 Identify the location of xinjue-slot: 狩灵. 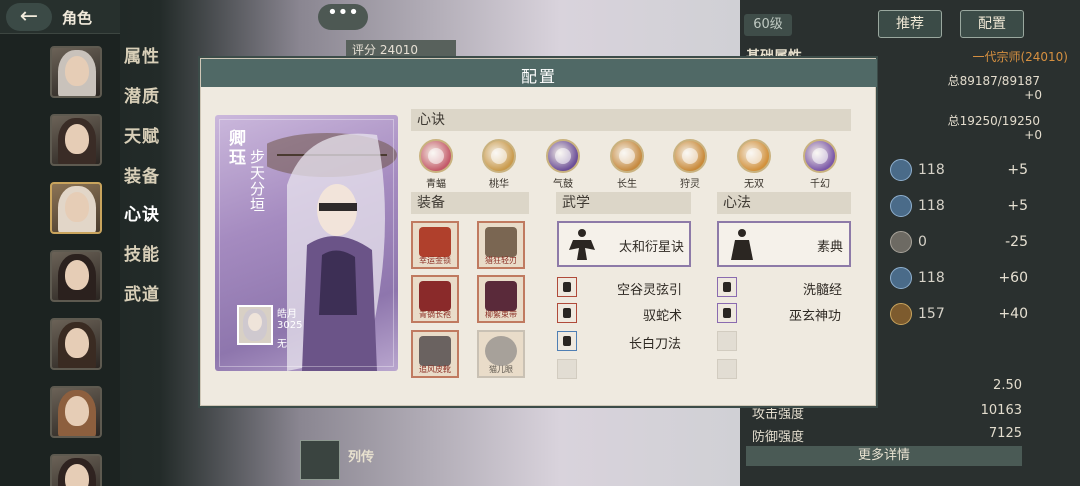
(690, 164).